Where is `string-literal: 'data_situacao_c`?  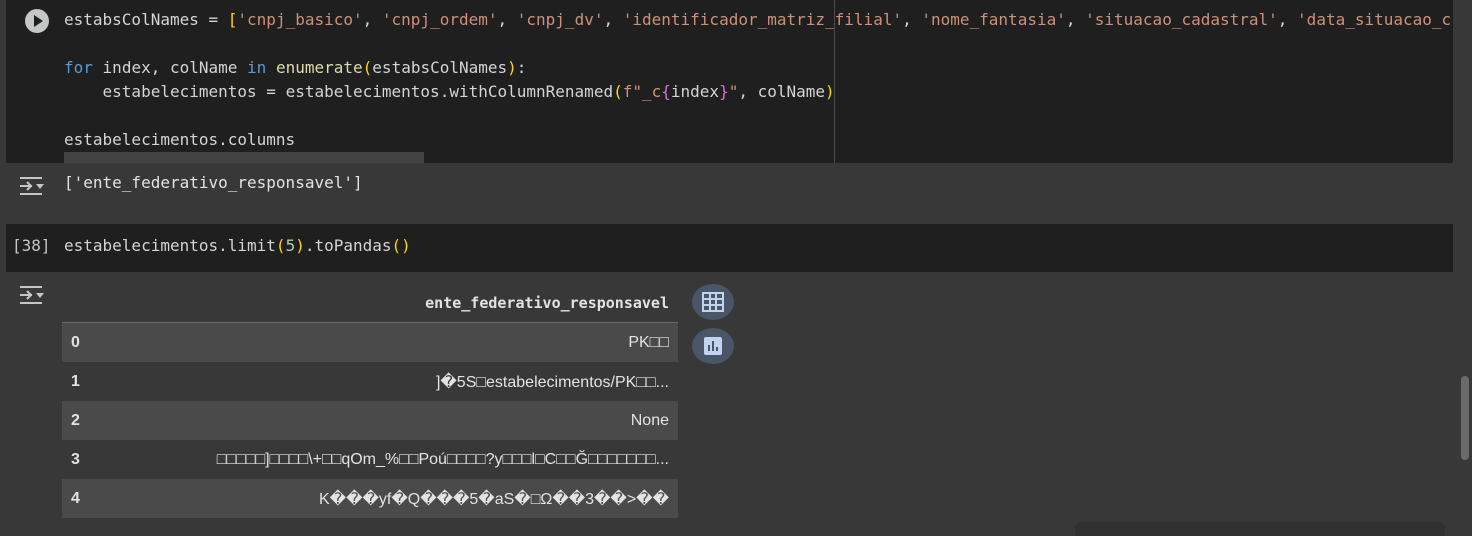 string-literal: 'data_situacao_c is located at coordinates (1374, 19).